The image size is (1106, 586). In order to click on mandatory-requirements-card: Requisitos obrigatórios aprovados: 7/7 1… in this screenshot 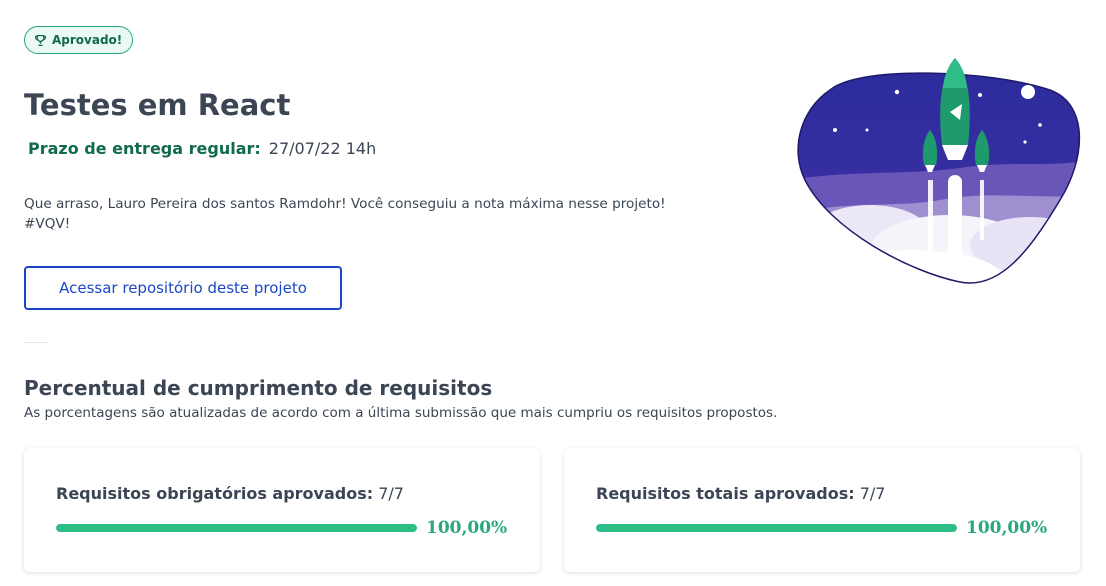, I will do `click(282, 510)`.